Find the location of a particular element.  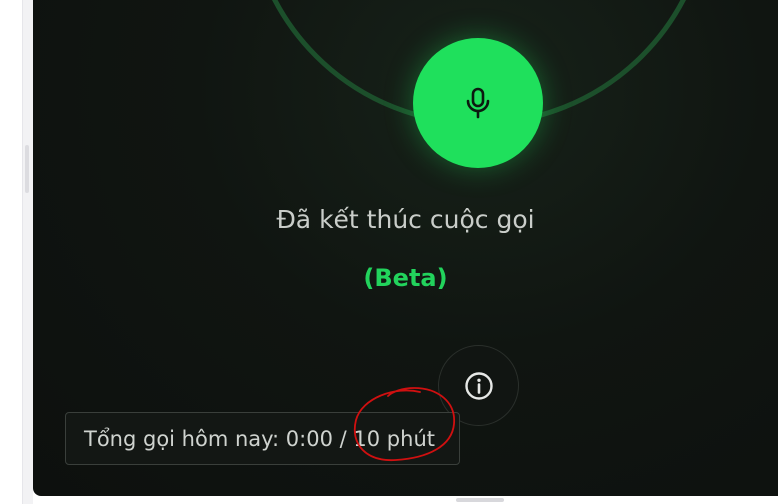

resize-handle is located at coordinates (27, 169).